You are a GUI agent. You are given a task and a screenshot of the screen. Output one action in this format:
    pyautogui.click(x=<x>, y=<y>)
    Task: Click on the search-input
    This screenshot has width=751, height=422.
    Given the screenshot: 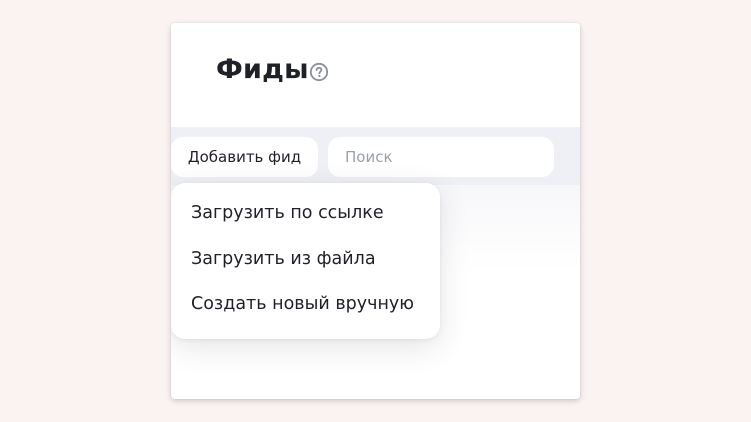 What is the action you would take?
    pyautogui.click(x=441, y=157)
    